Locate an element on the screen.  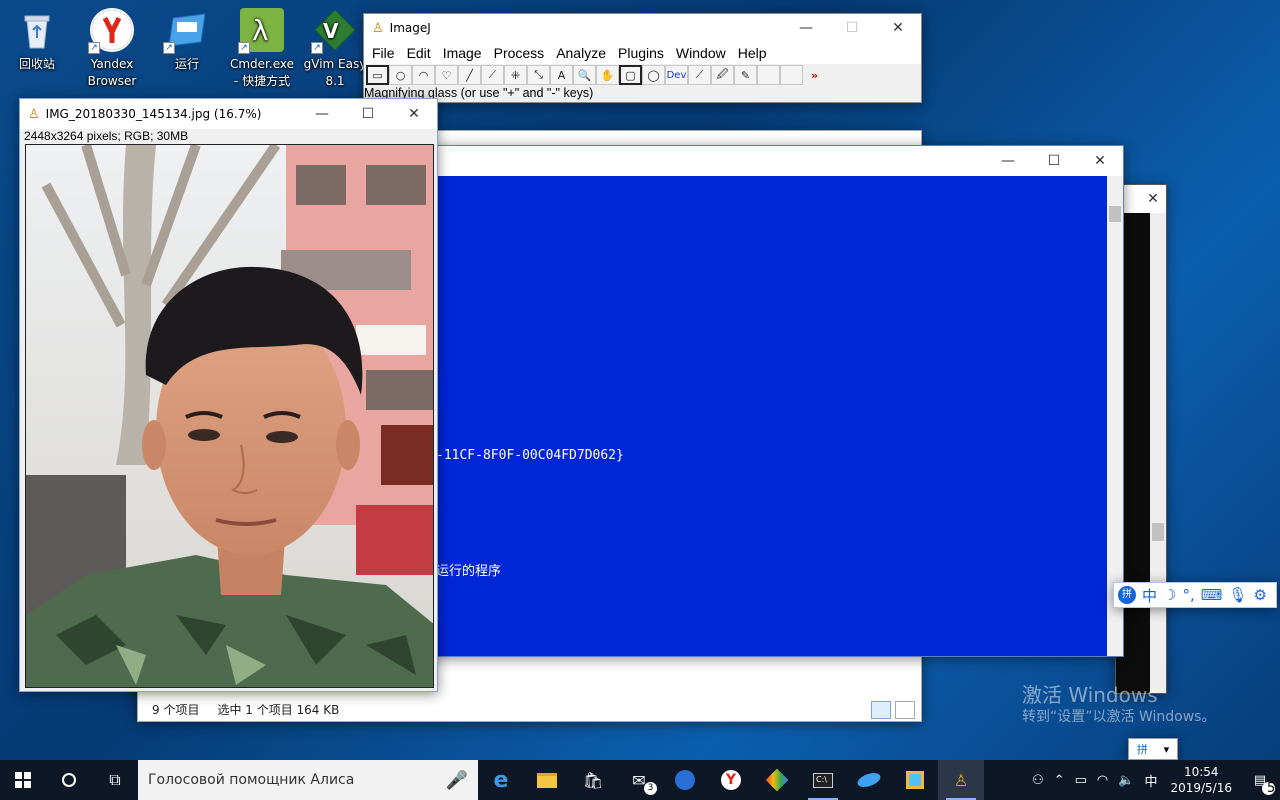
search-box: Голосовой помощник Алиса 🎤 is located at coordinates (308, 780).